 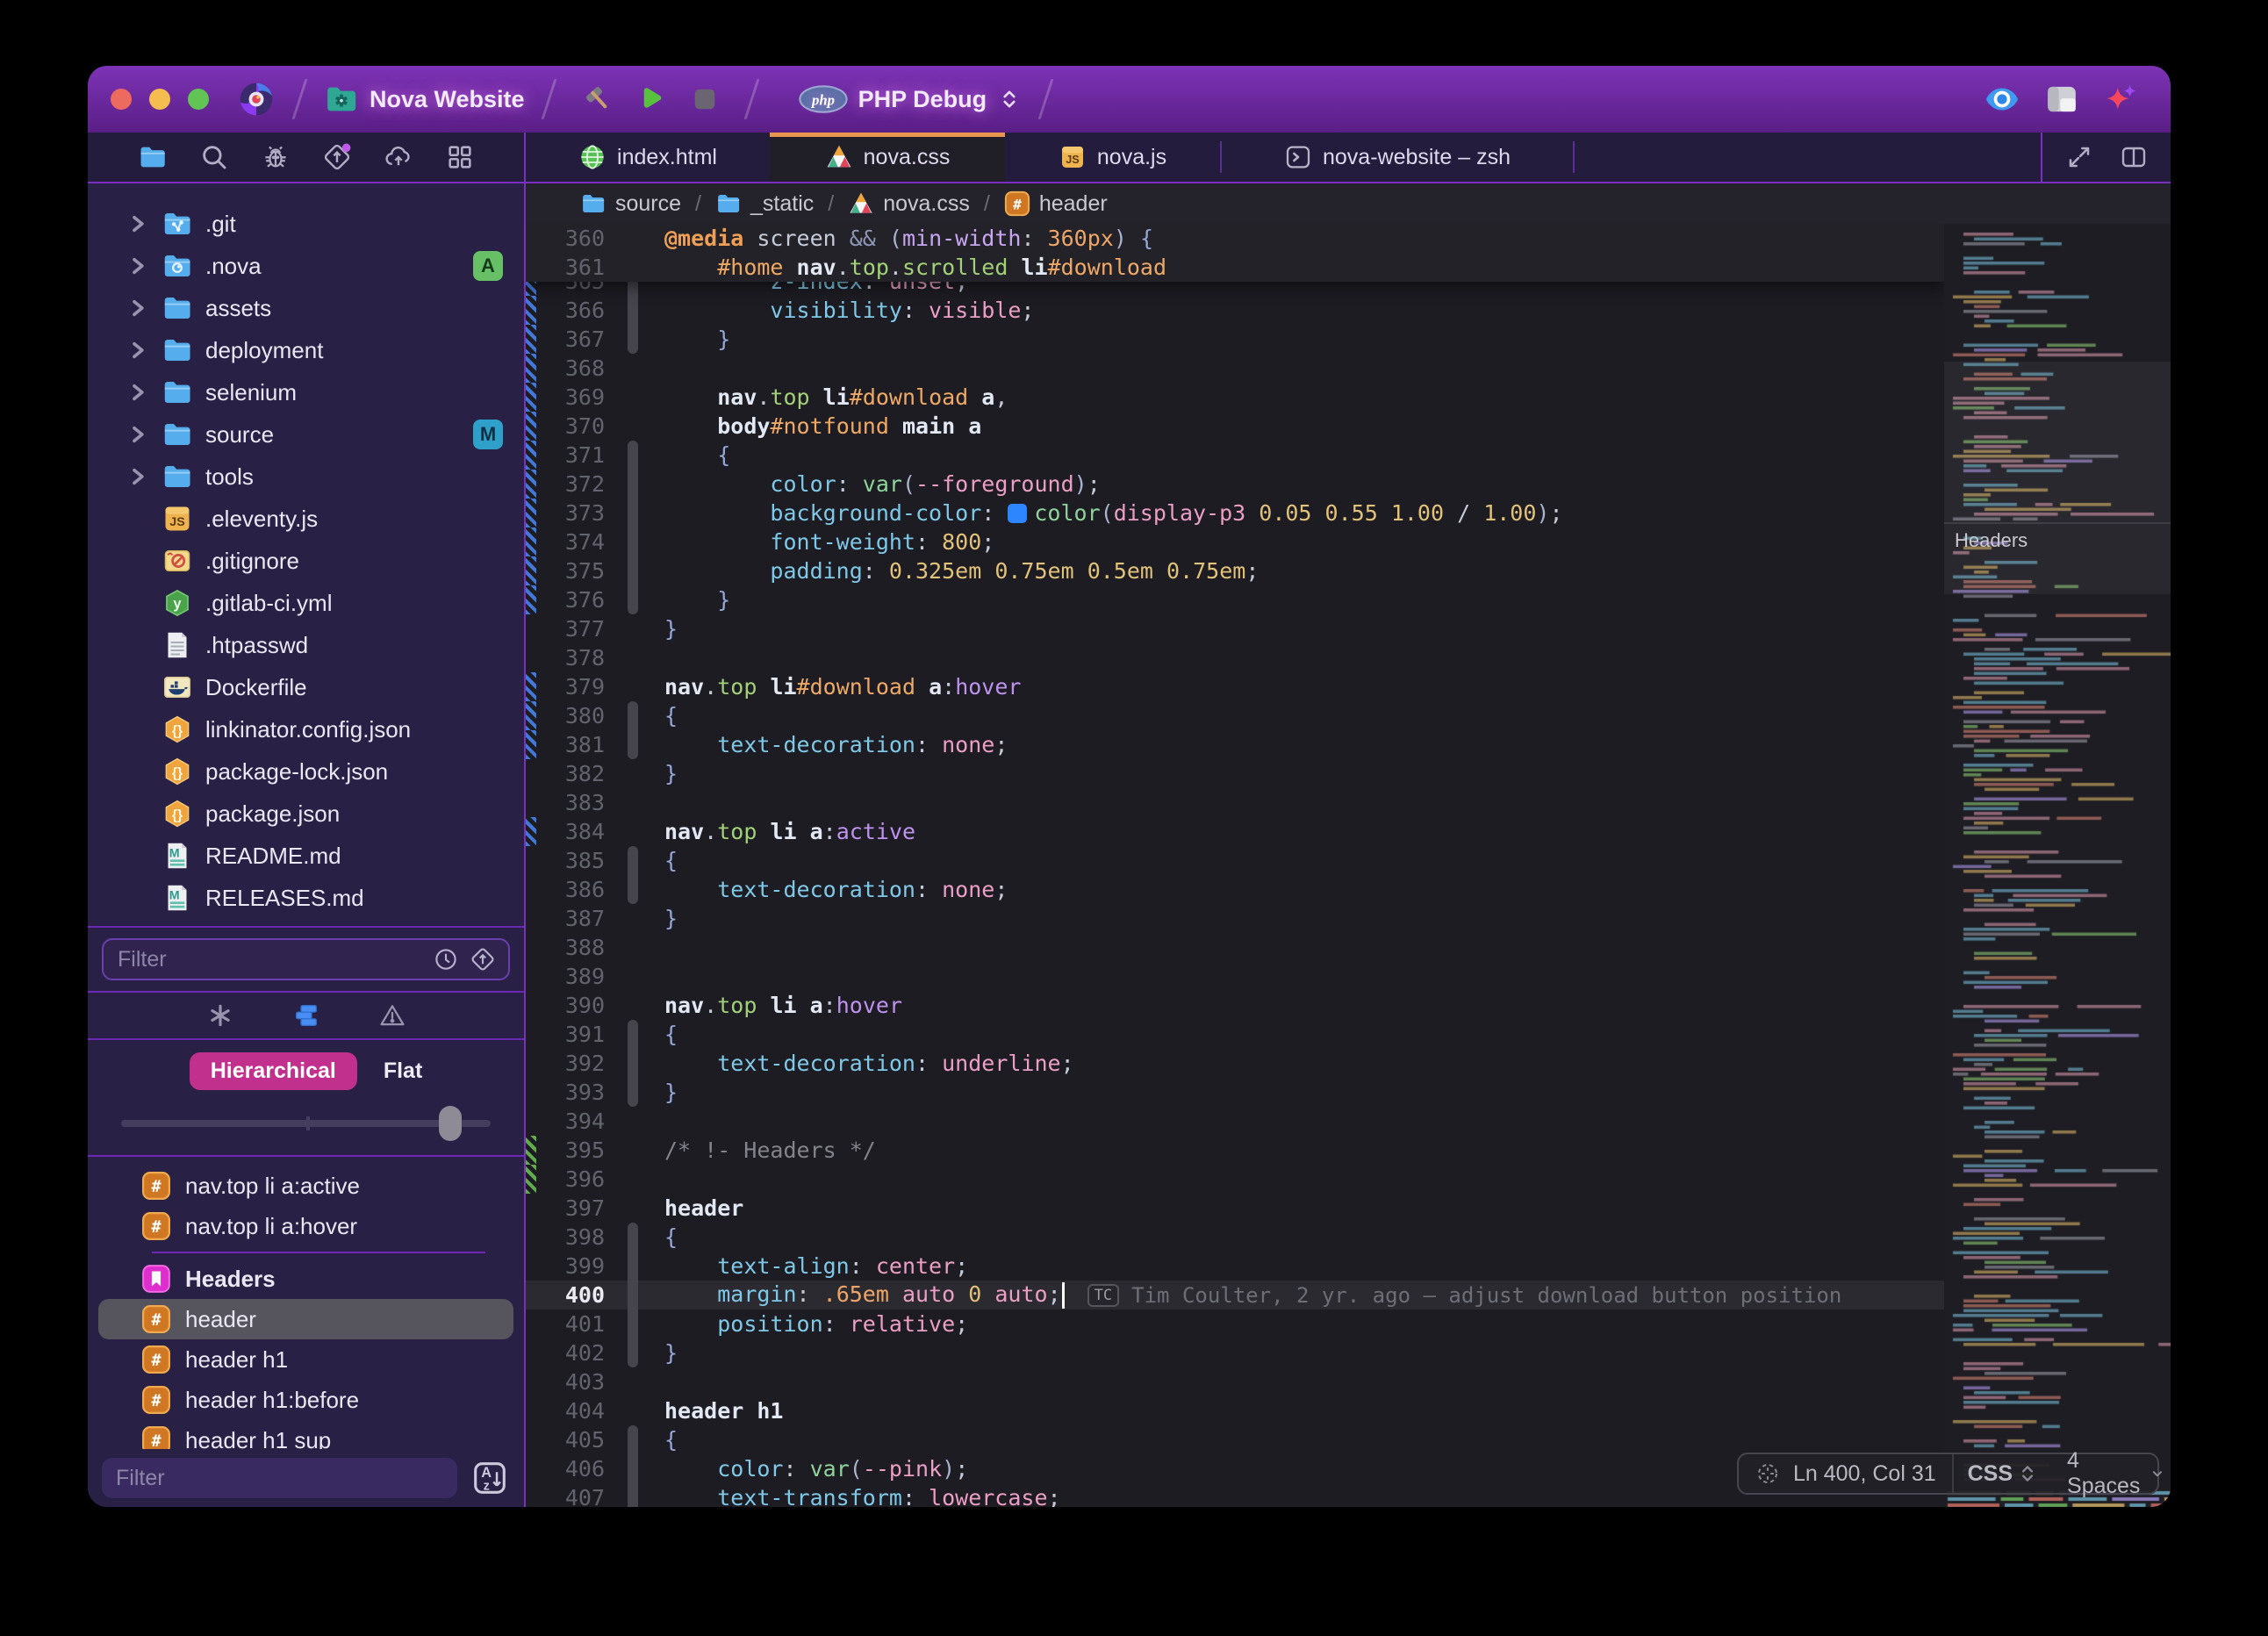 I want to click on symbols-asterisk-icon, so click(x=220, y=1015).